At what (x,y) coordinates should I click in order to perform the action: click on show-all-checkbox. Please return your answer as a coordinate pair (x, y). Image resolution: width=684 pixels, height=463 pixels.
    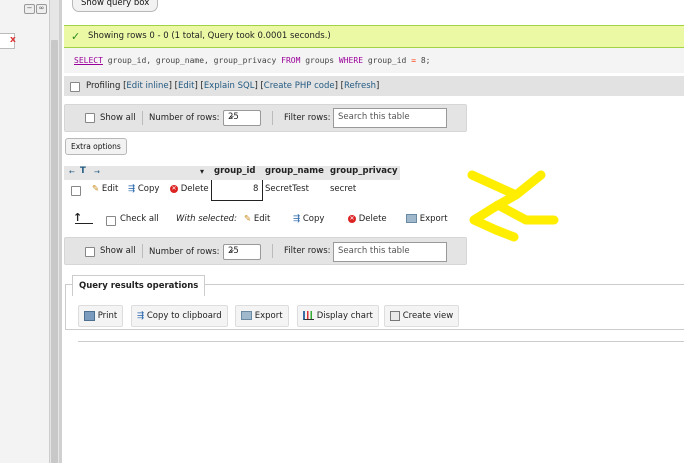
    Looking at the image, I should click on (90, 118).